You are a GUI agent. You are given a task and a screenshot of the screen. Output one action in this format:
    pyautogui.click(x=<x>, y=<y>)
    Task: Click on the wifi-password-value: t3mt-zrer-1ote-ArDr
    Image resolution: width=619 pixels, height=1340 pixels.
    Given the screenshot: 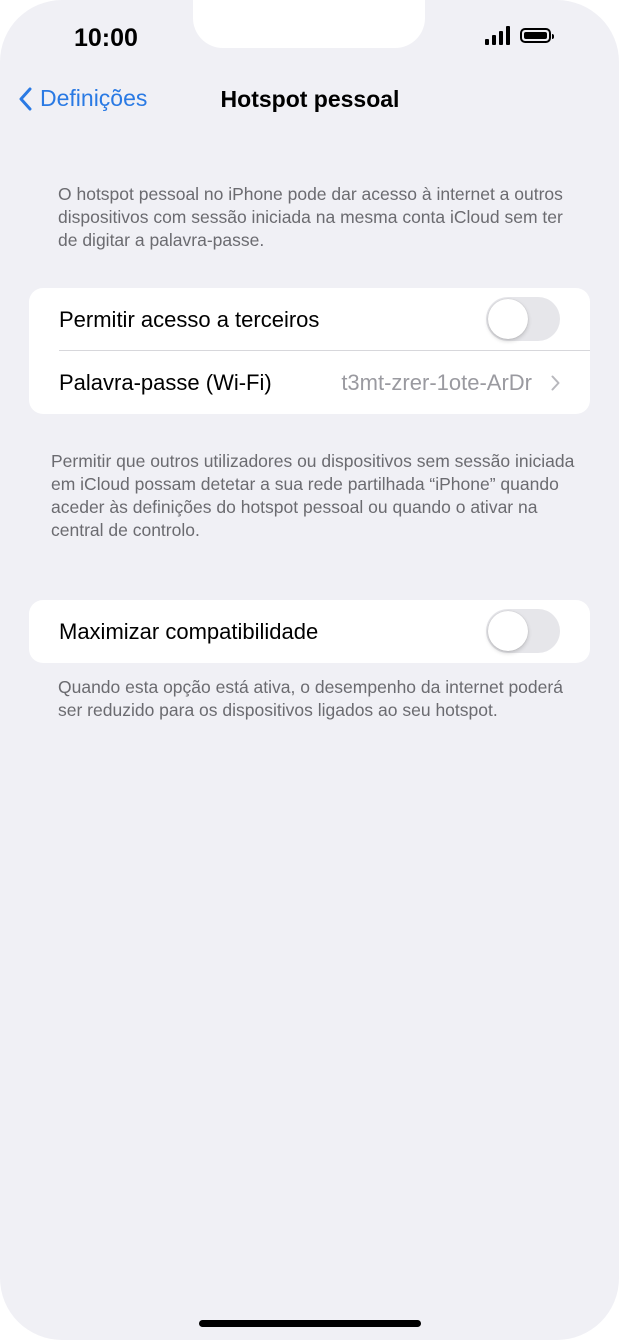 What is the action you would take?
    pyautogui.click(x=436, y=382)
    